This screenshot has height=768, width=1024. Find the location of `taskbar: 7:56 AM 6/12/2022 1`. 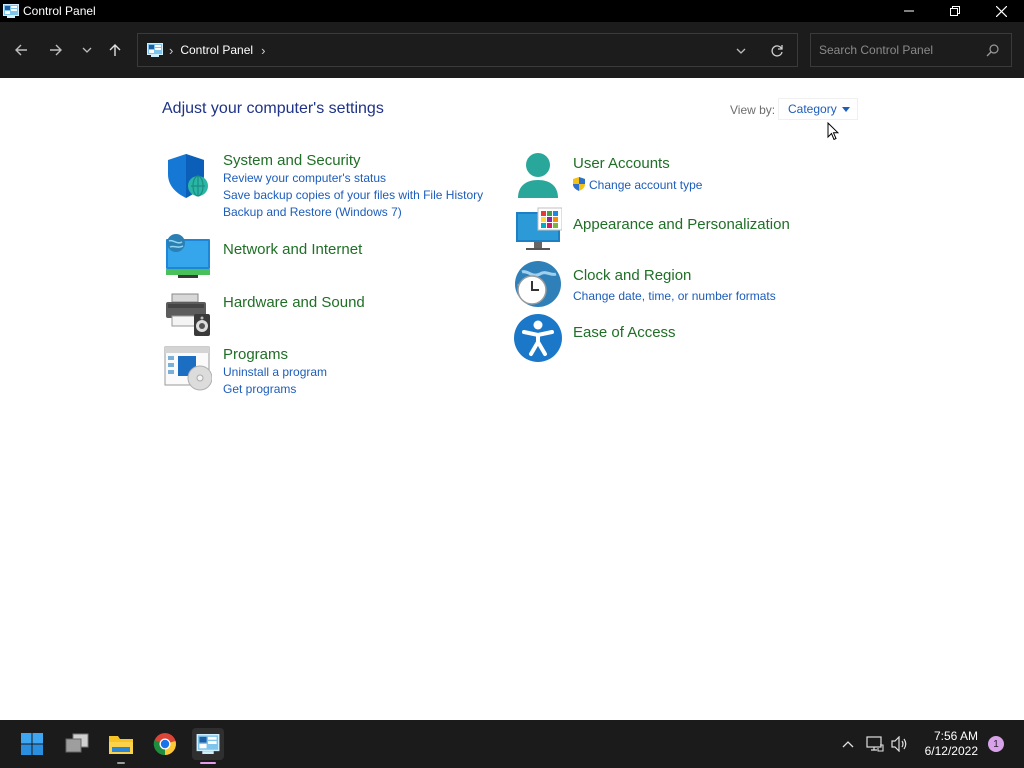

taskbar: 7:56 AM 6/12/2022 1 is located at coordinates (512, 744).